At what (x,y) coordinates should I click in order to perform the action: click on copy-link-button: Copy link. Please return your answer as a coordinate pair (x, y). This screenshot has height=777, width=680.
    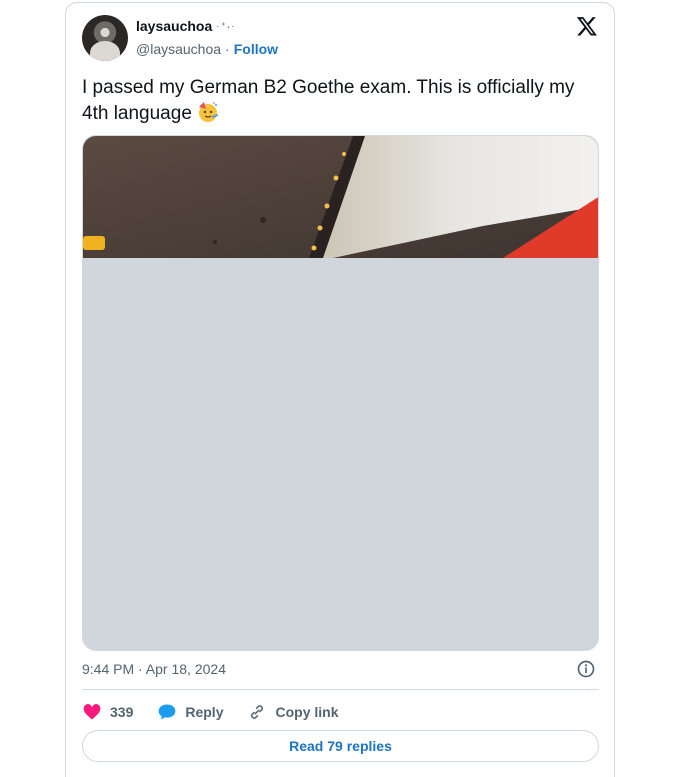
    Looking at the image, I should click on (293, 712).